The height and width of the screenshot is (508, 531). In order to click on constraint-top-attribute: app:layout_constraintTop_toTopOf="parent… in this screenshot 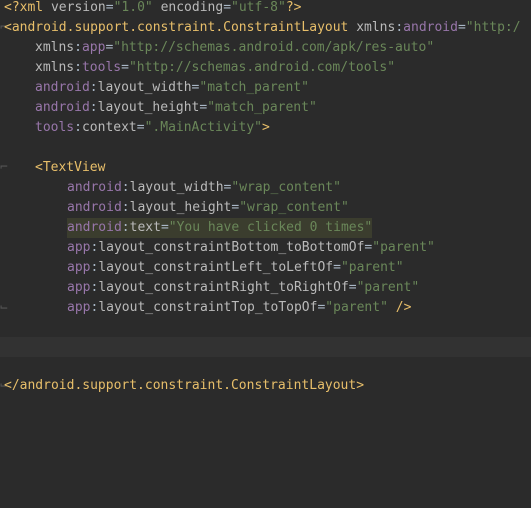, I will do `click(239, 307)`.